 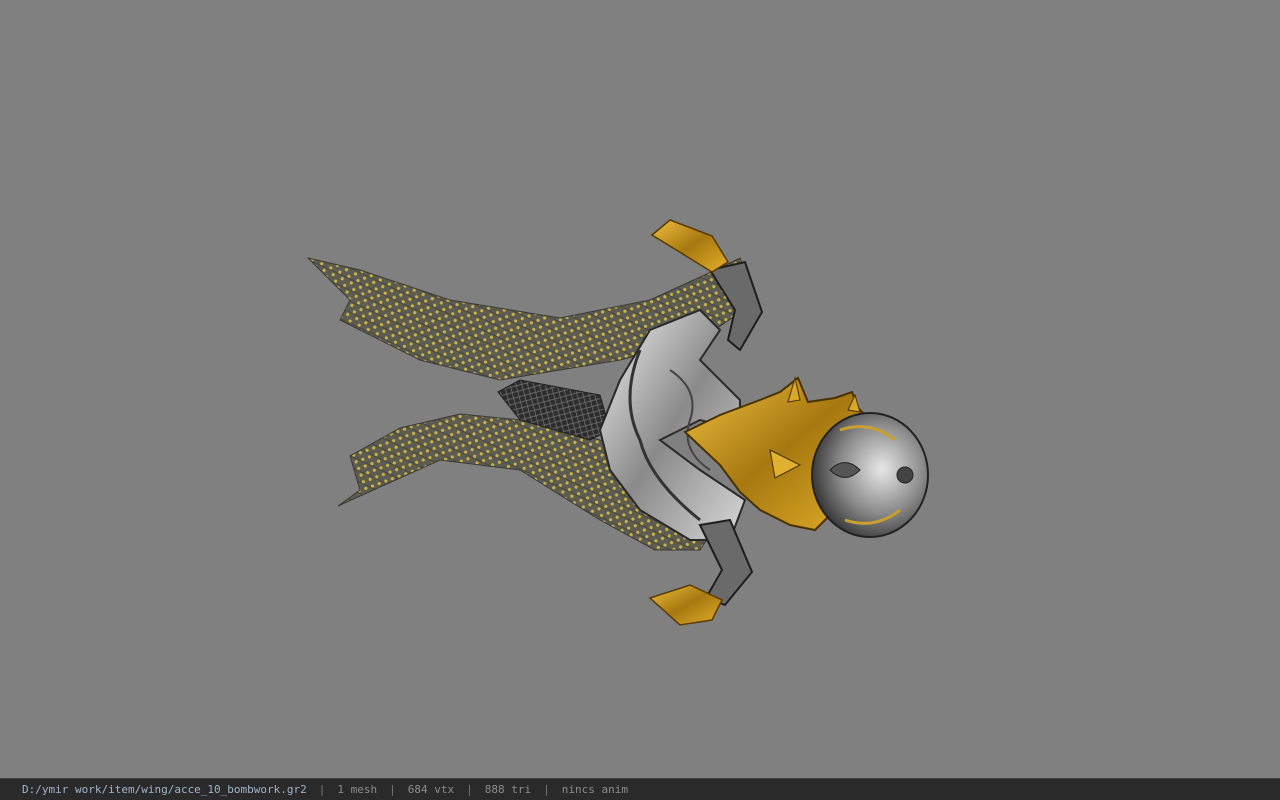 I want to click on vertex-count: 684 vtx, so click(x=431, y=789).